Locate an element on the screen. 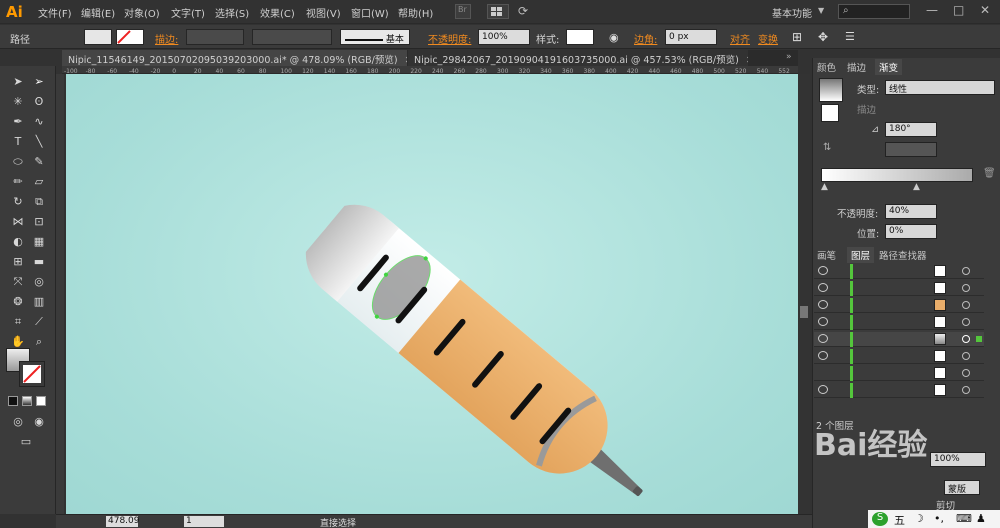  menu-file: 文件(F) is located at coordinates (55, 12).